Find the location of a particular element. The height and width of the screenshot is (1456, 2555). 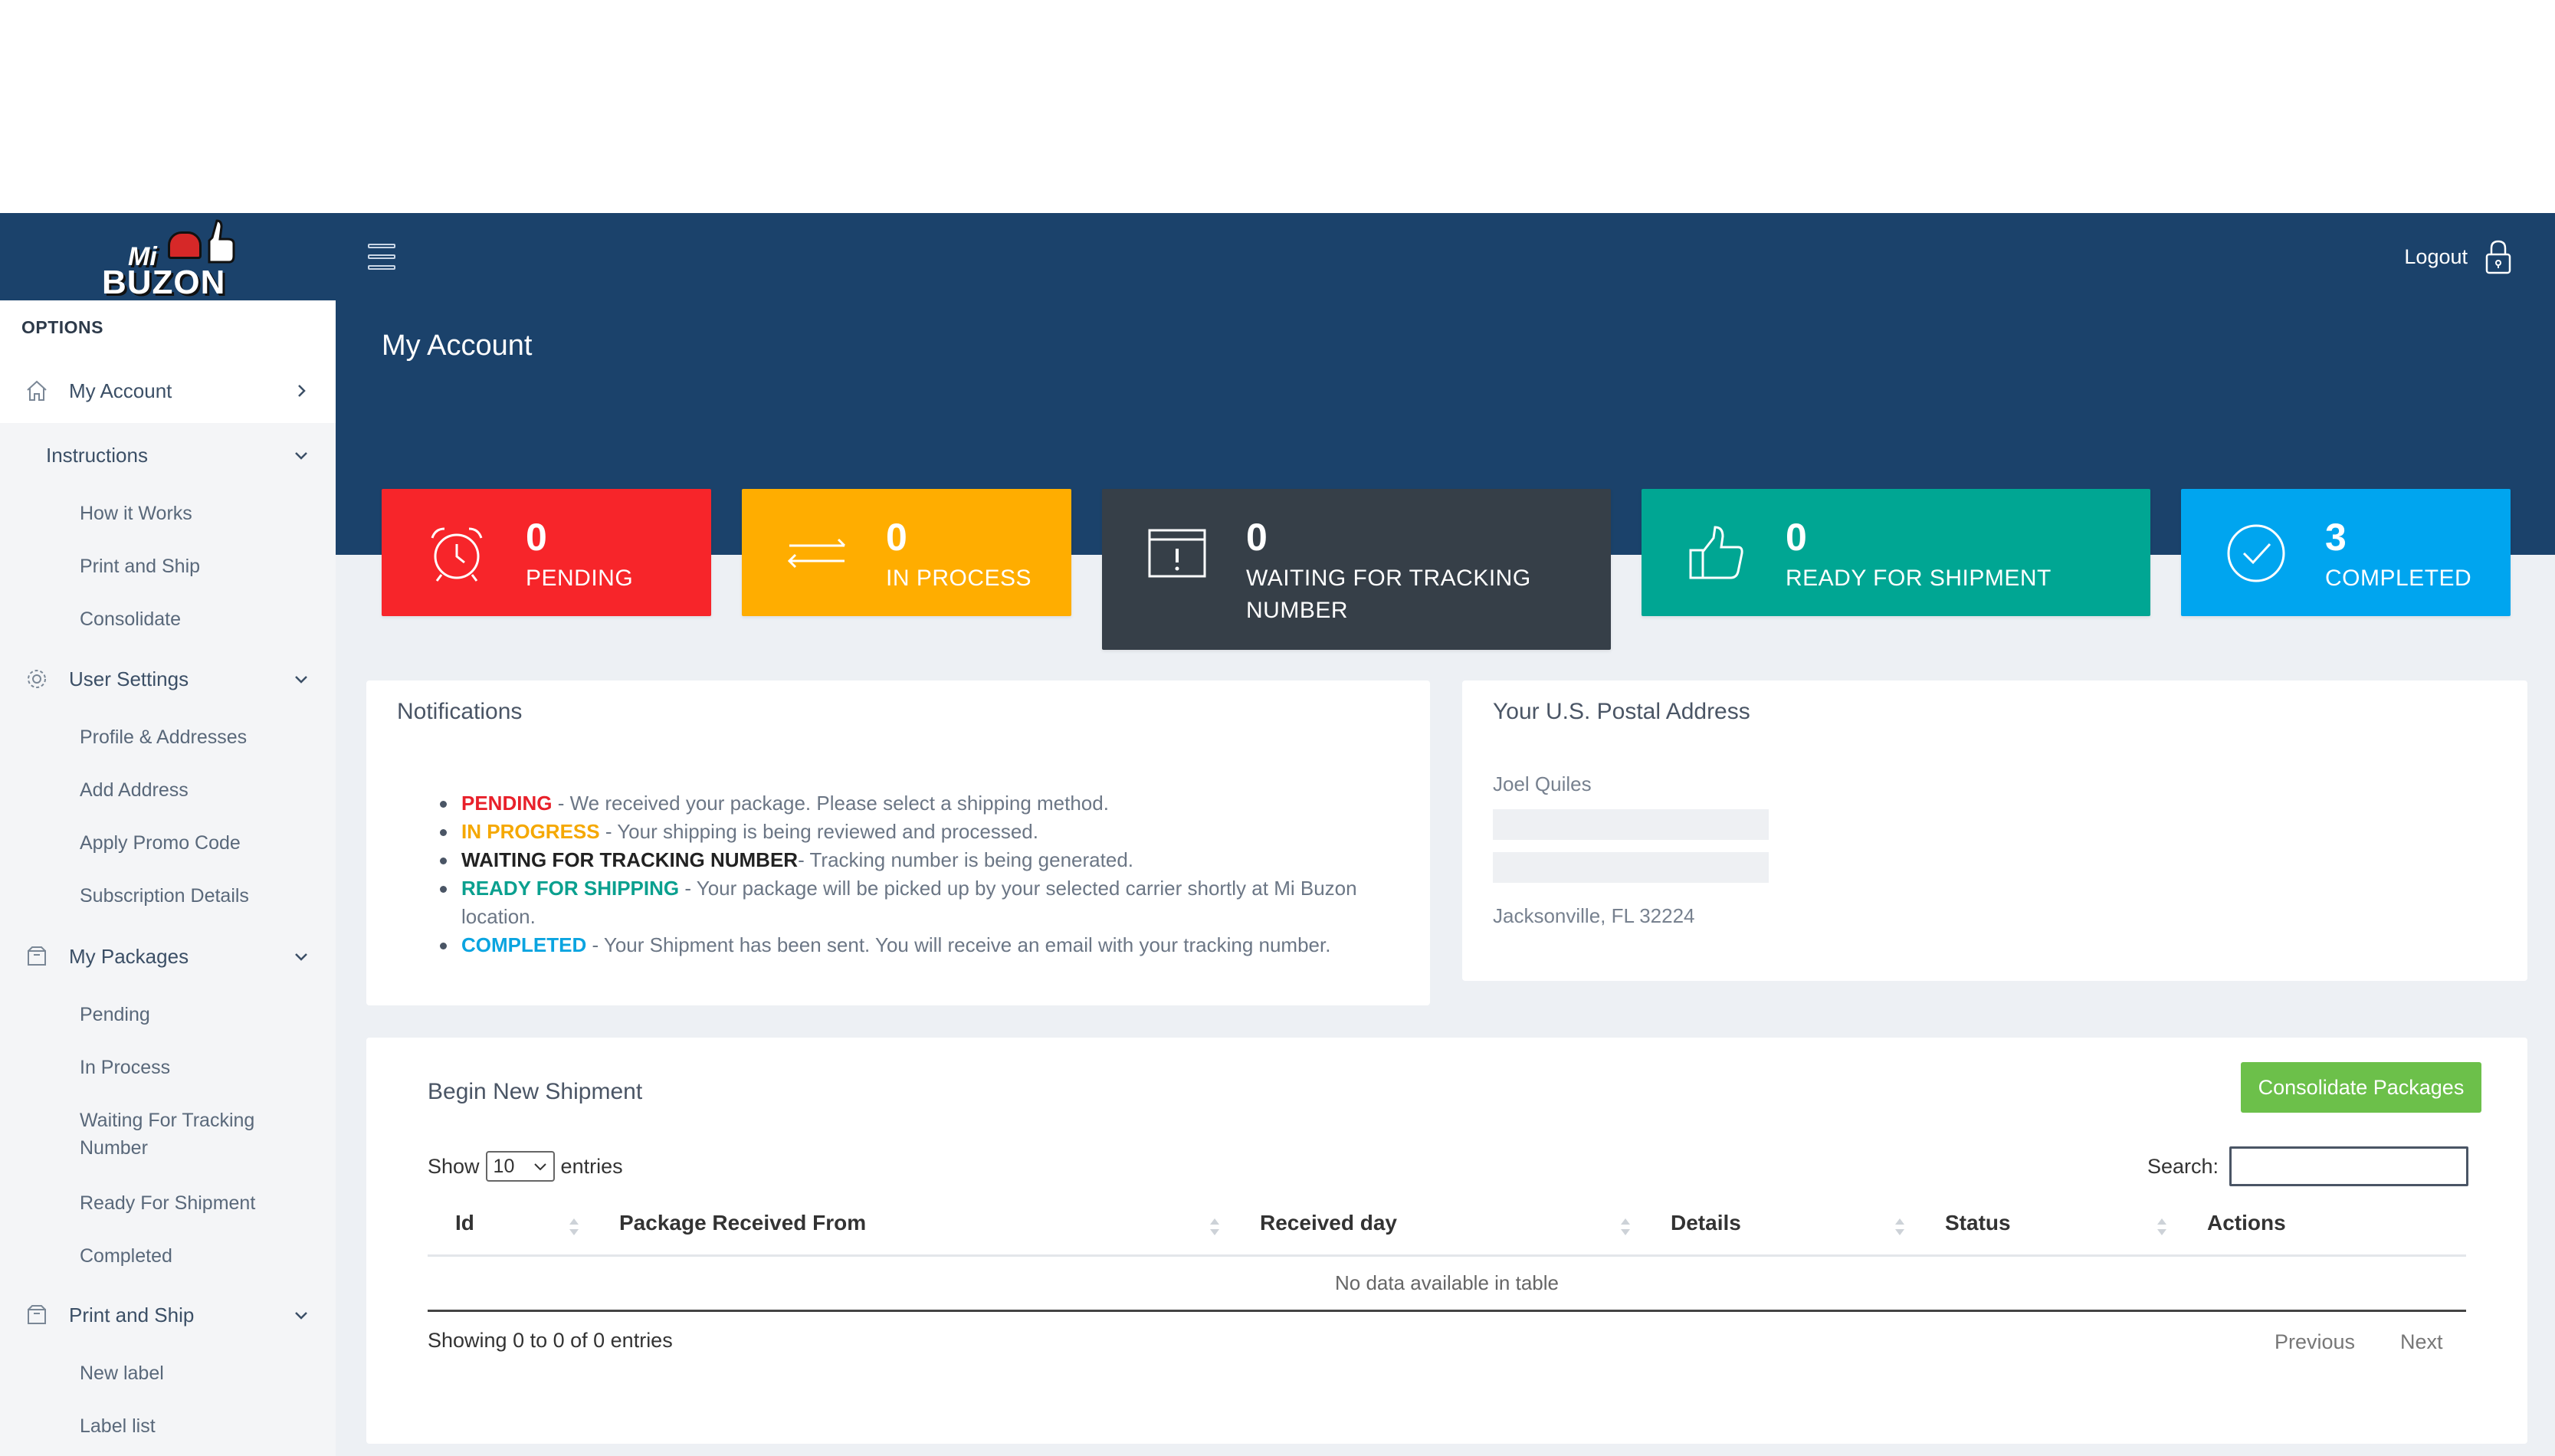

sidebar-item-my-account: My Account is located at coordinates (168, 391).